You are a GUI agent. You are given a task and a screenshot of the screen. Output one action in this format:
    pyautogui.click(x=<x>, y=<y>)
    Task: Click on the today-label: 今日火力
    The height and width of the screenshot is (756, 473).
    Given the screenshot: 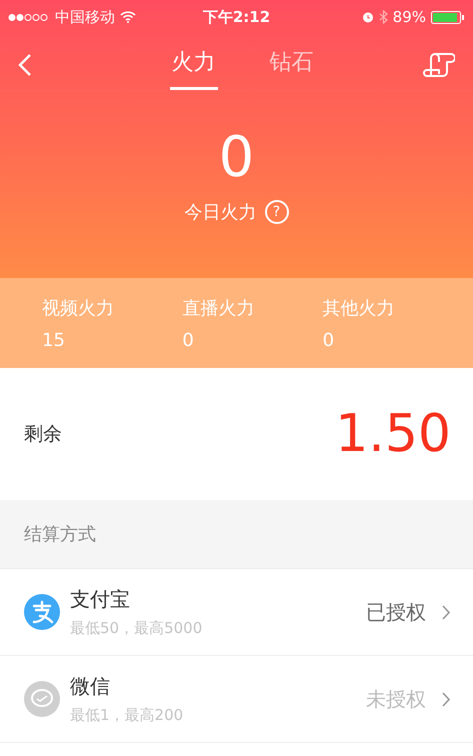 What is the action you would take?
    pyautogui.click(x=220, y=212)
    